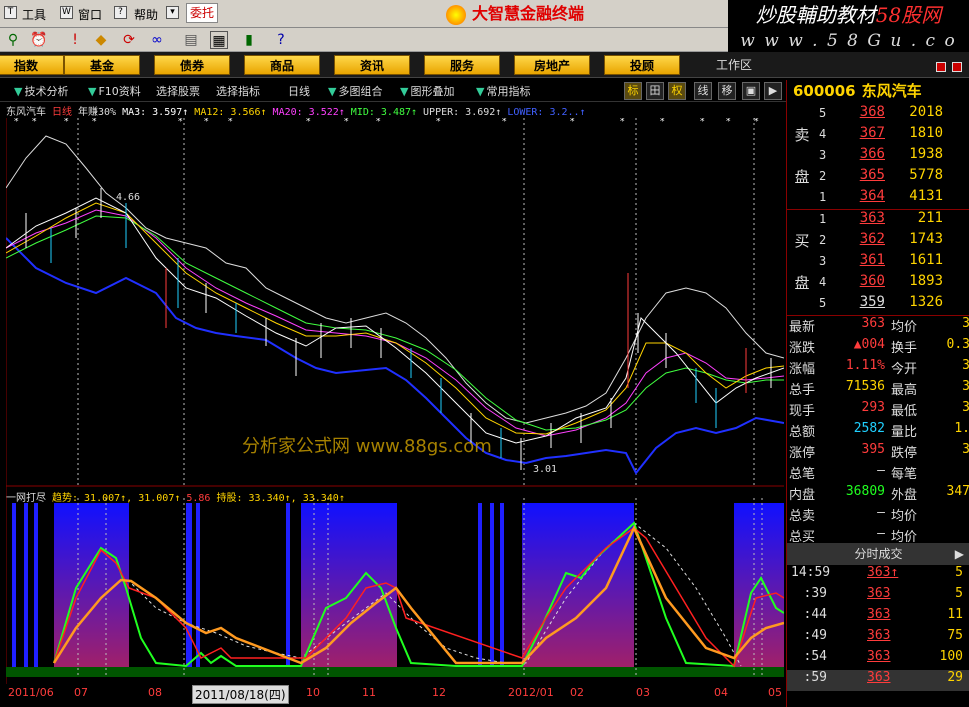  What do you see at coordinates (503, 91) in the screenshot?
I see `common-indicator-button: ▼ 常用指标` at bounding box center [503, 91].